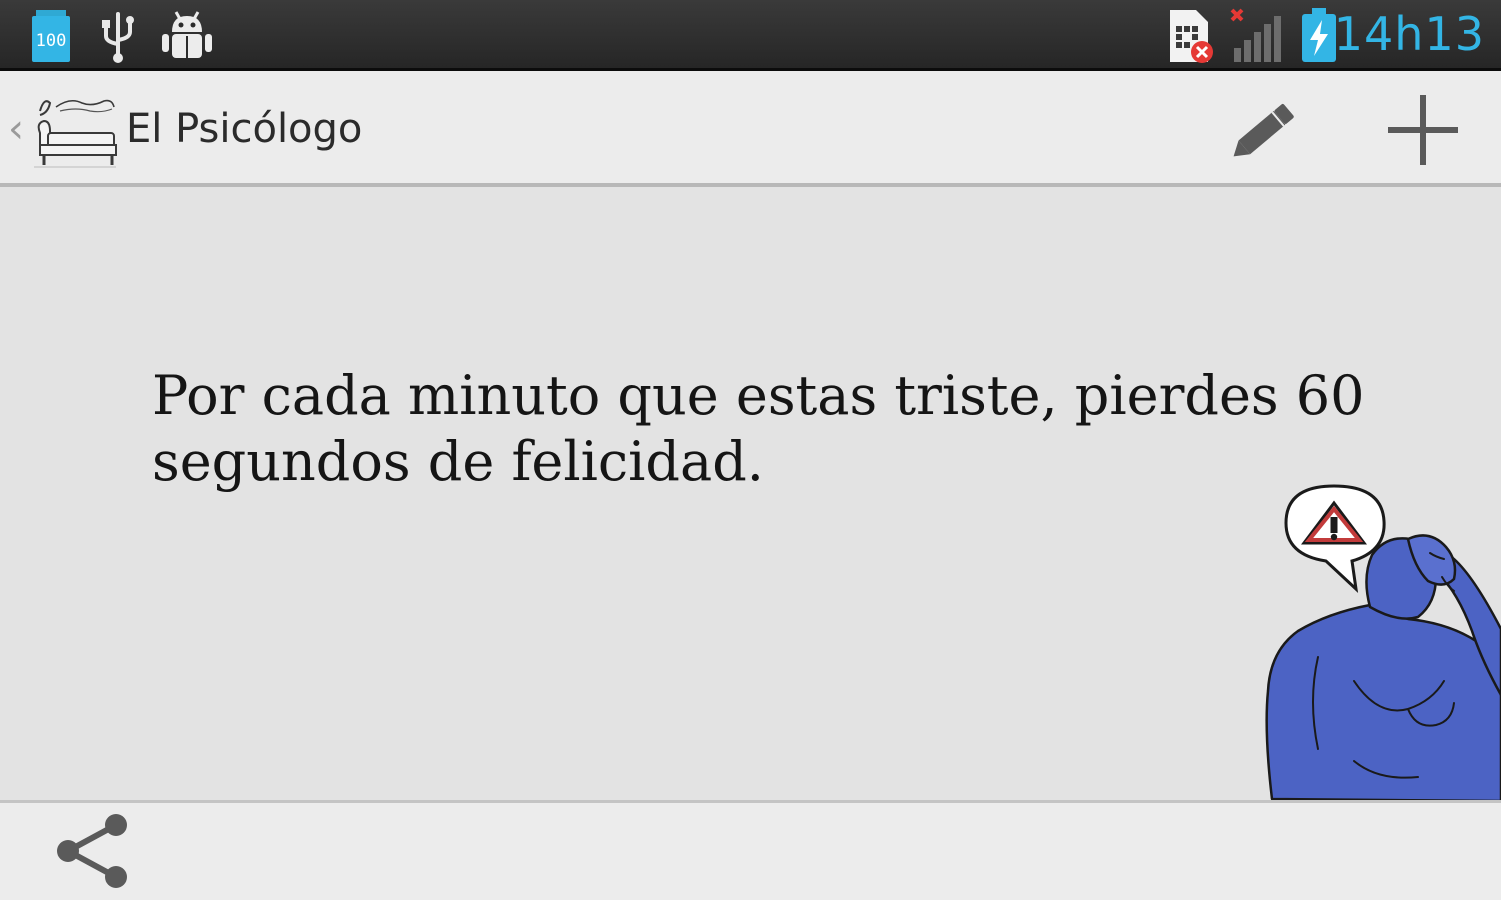 The width and height of the screenshot is (1501, 900). What do you see at coordinates (244, 129) in the screenshot?
I see `app-title: El Psicólogo` at bounding box center [244, 129].